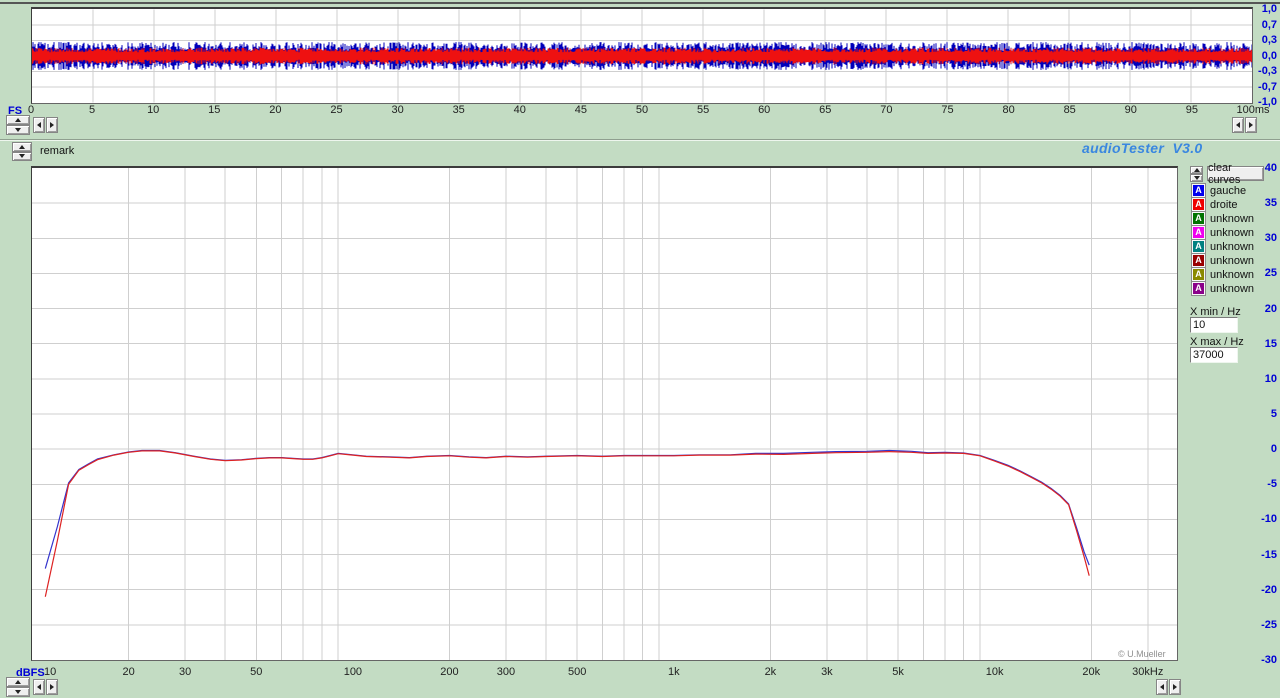 The height and width of the screenshot is (698, 1280). Describe the element at coordinates (1130, 110) in the screenshot. I see `scope-x-tick-label: 90` at that location.